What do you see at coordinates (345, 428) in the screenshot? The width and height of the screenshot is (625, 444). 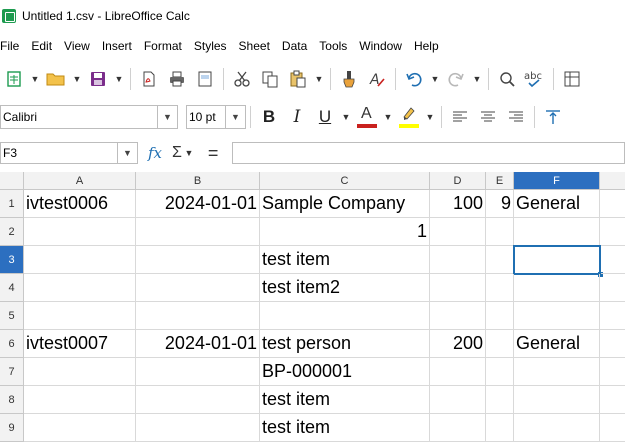 I see `cell-c9: test item` at bounding box center [345, 428].